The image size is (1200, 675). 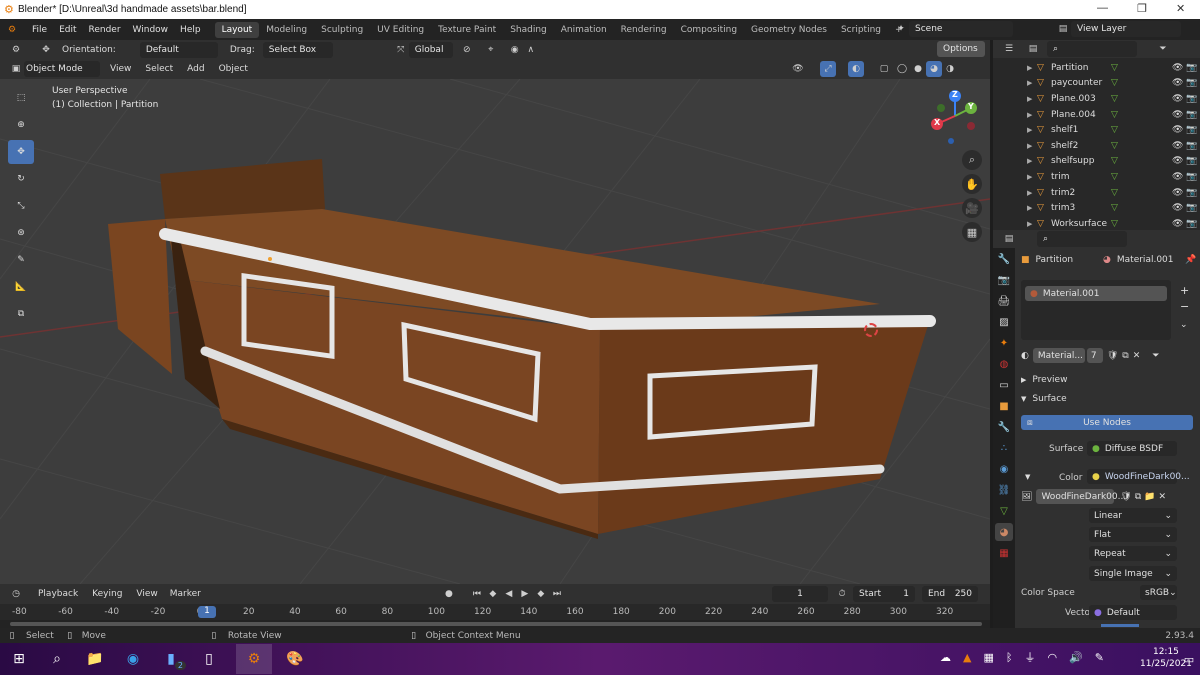 I want to click on annotate-tool-icon: ✎, so click(x=21, y=260).